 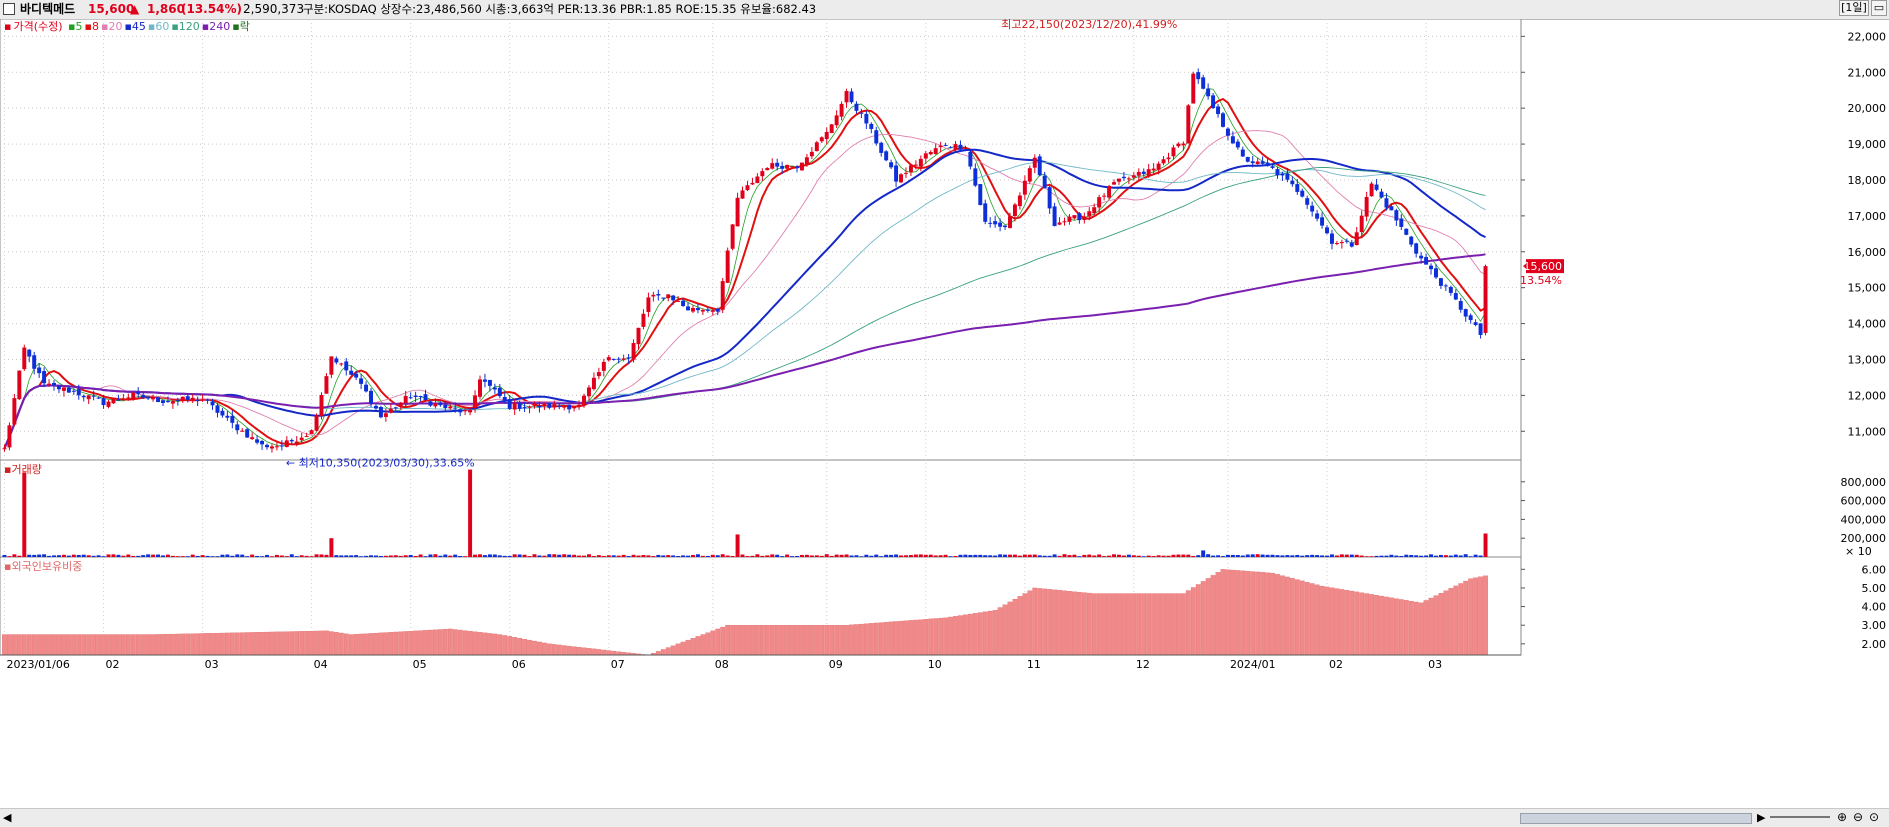 What do you see at coordinates (1800, 817) in the screenshot?
I see `zoom-slider` at bounding box center [1800, 817].